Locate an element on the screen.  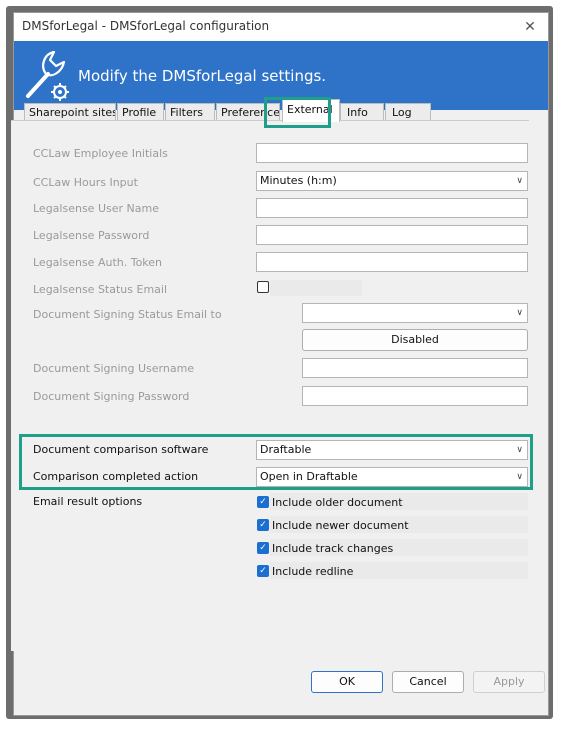
comparison-action-value: Open in Draftable is located at coordinates (309, 476).